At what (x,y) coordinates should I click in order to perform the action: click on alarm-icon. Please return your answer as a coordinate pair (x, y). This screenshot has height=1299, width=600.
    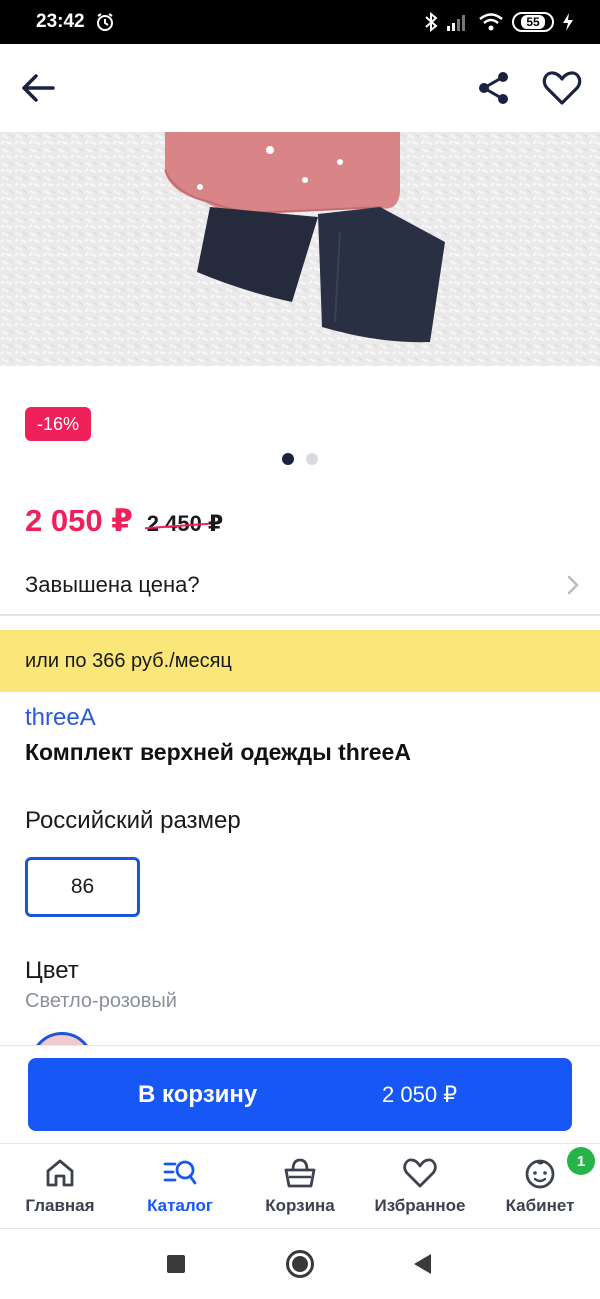
    Looking at the image, I should click on (104, 22).